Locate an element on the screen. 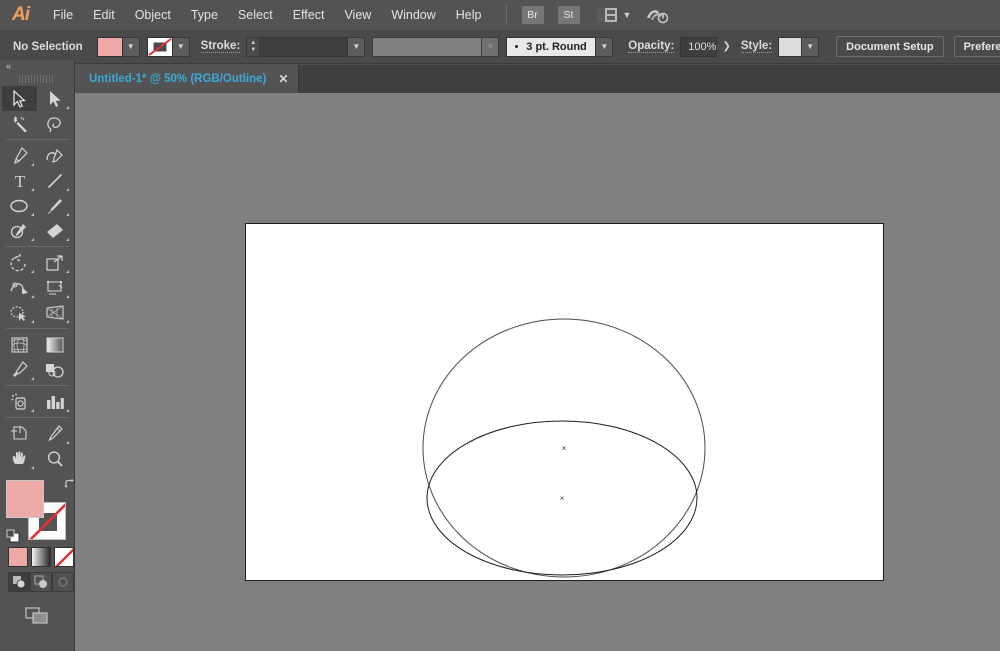  eyedropper-tool is located at coordinates (19, 369).